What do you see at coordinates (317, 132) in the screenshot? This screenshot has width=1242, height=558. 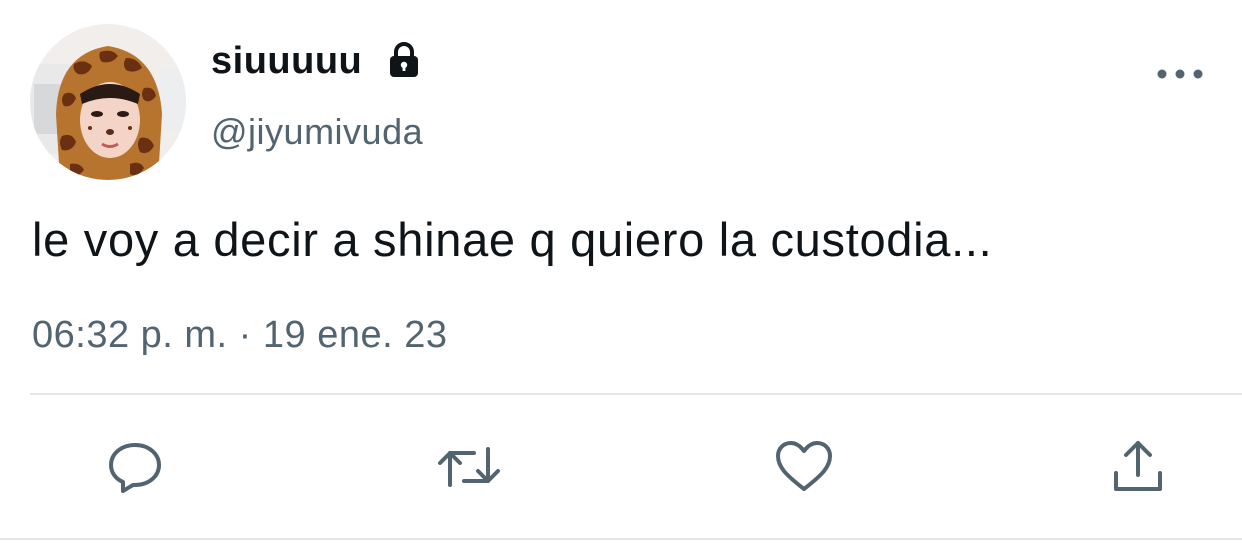 I see `username-handle: @jiyumivuda` at bounding box center [317, 132].